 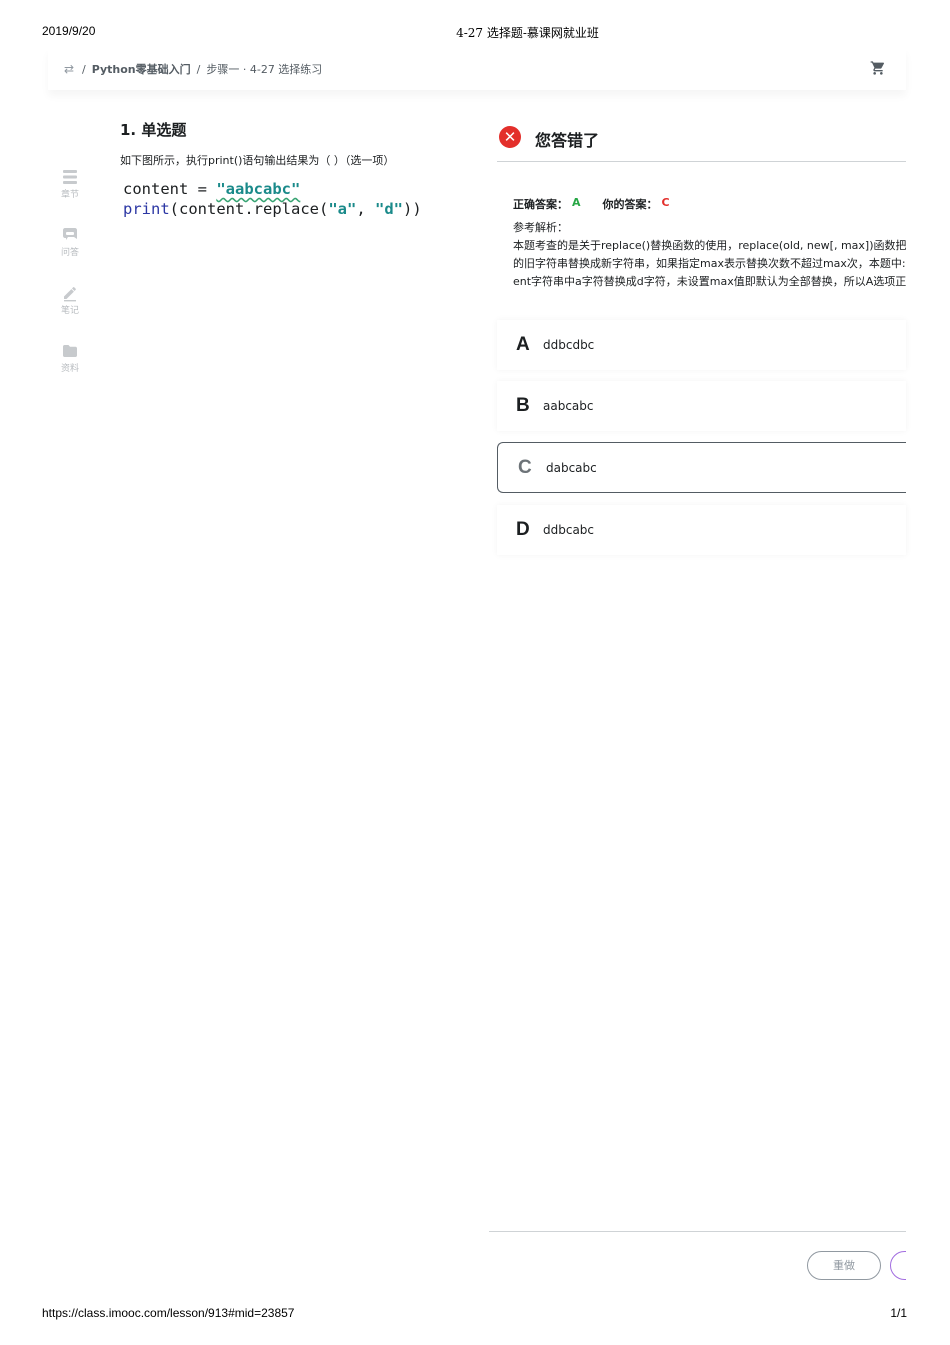 I want to click on breadcrumb-course: Python零基础入门, so click(x=141, y=69).